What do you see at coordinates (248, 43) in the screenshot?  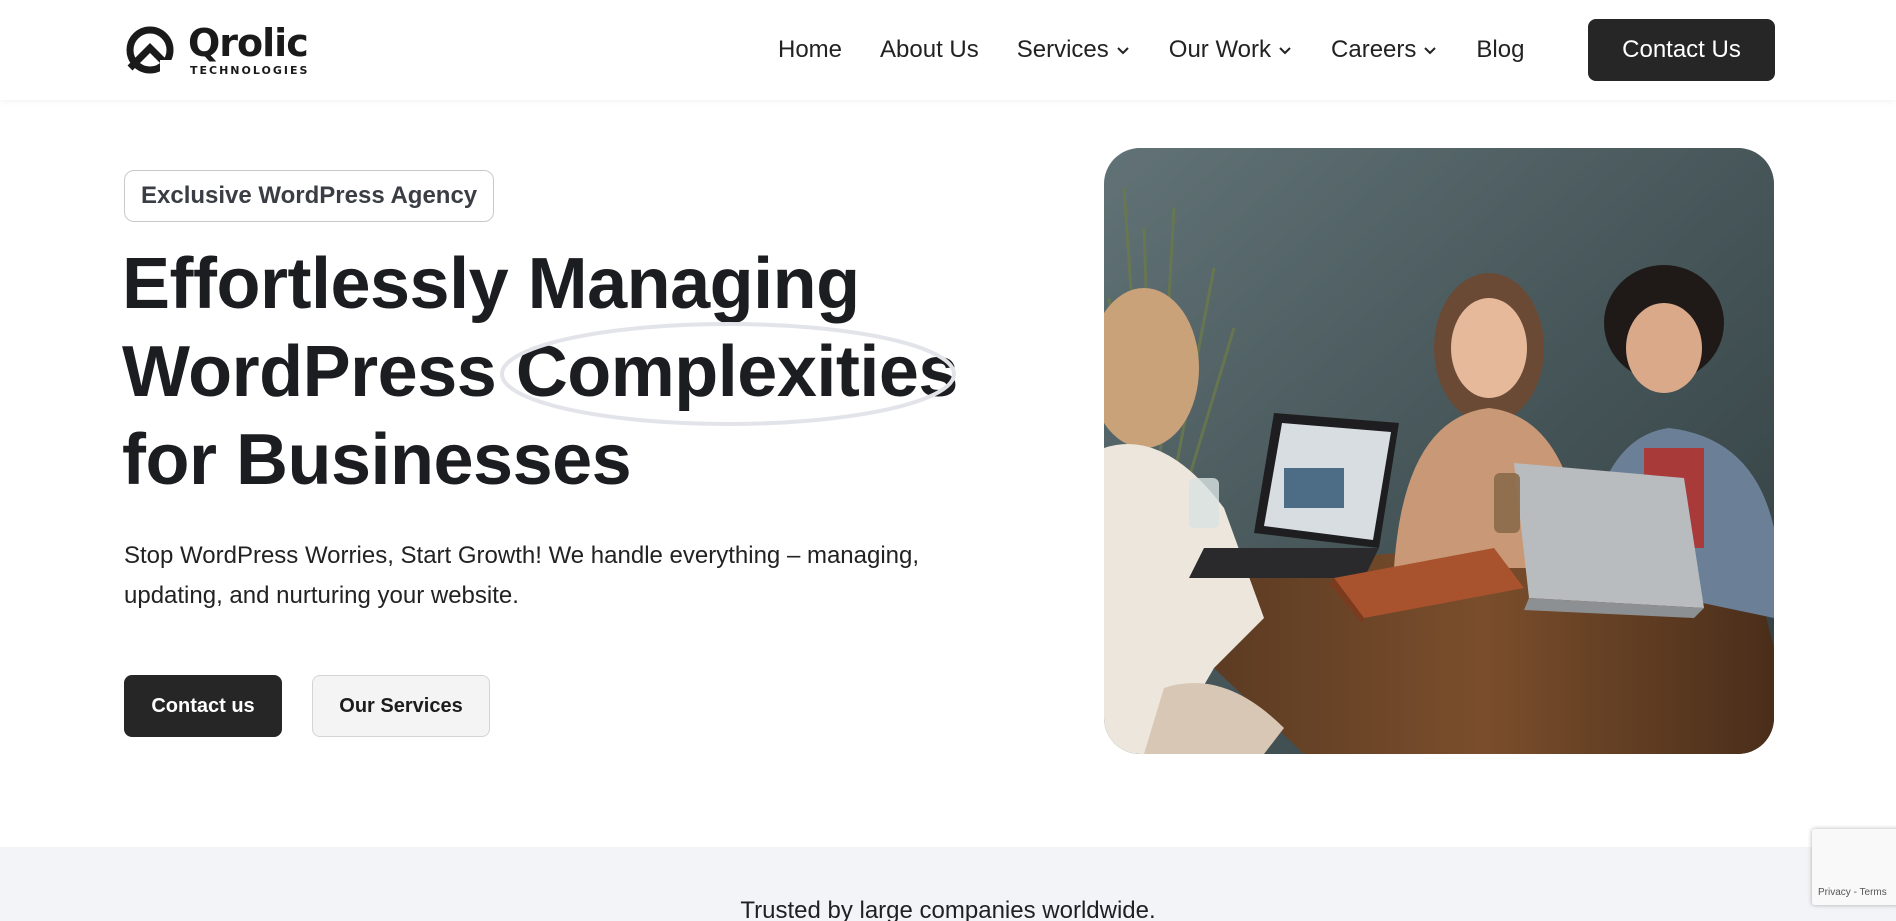 I see `logo-name: Qrolic` at bounding box center [248, 43].